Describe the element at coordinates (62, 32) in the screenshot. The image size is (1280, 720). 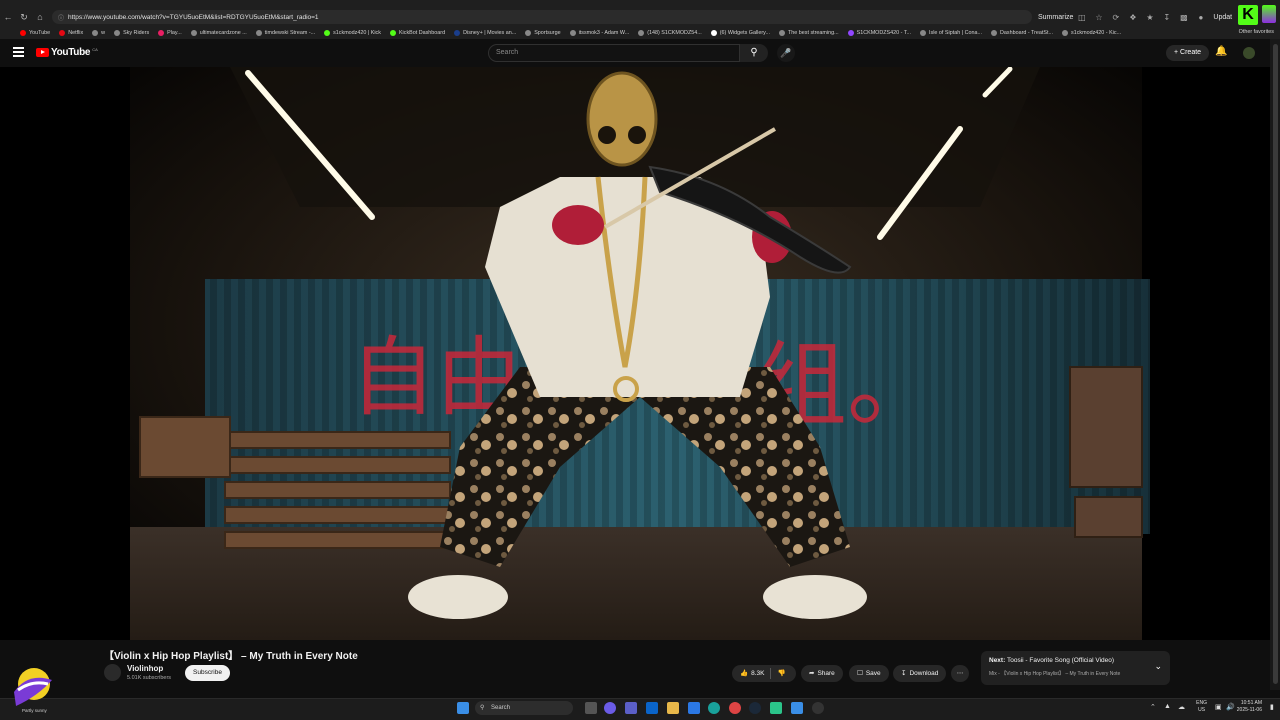
I see `netflix-favicon-icon` at that location.